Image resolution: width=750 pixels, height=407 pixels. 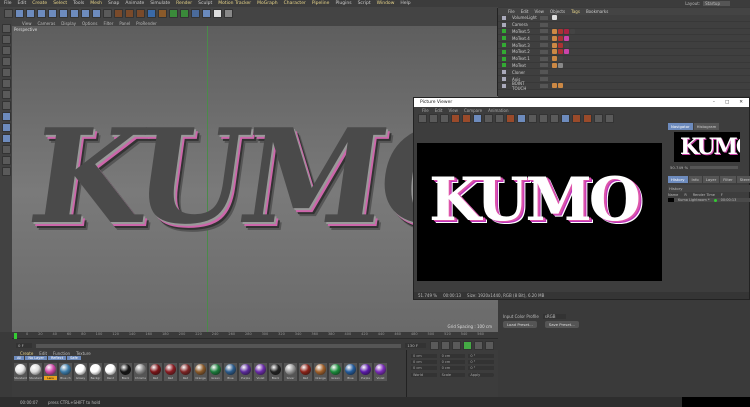 I want to click on menu-select: Select, so click(x=60, y=3).